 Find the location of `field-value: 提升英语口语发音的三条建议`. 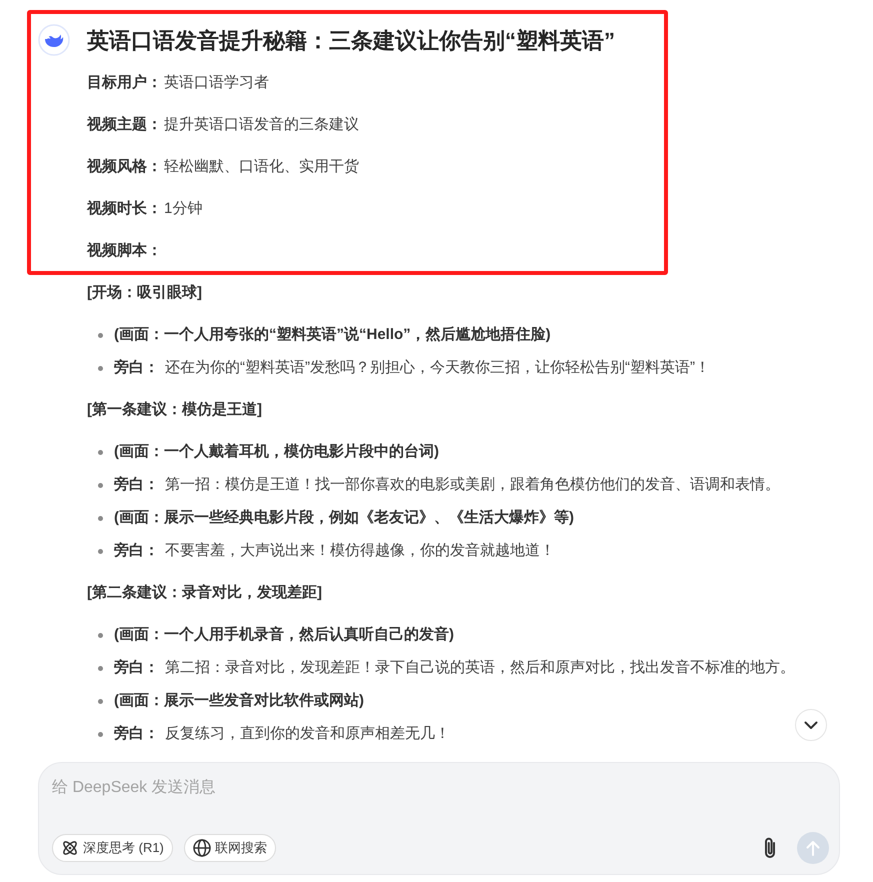

field-value: 提升英语口语发音的三条建议 is located at coordinates (261, 124).